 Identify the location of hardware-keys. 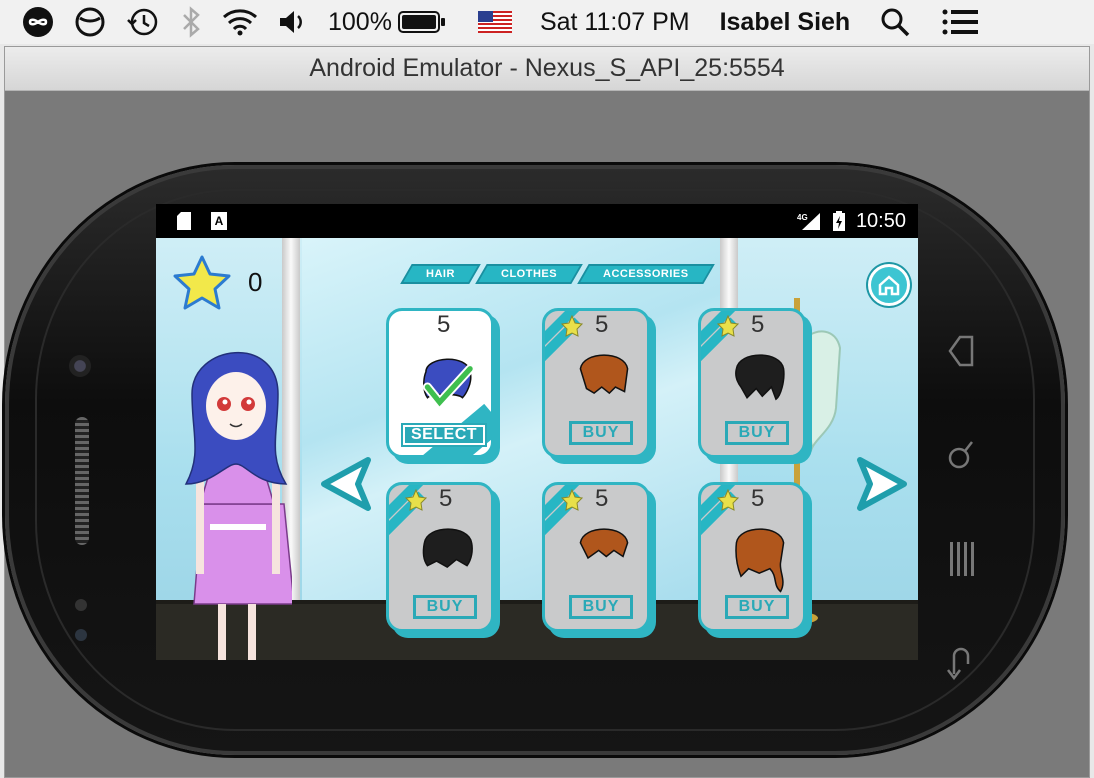
(961, 507).